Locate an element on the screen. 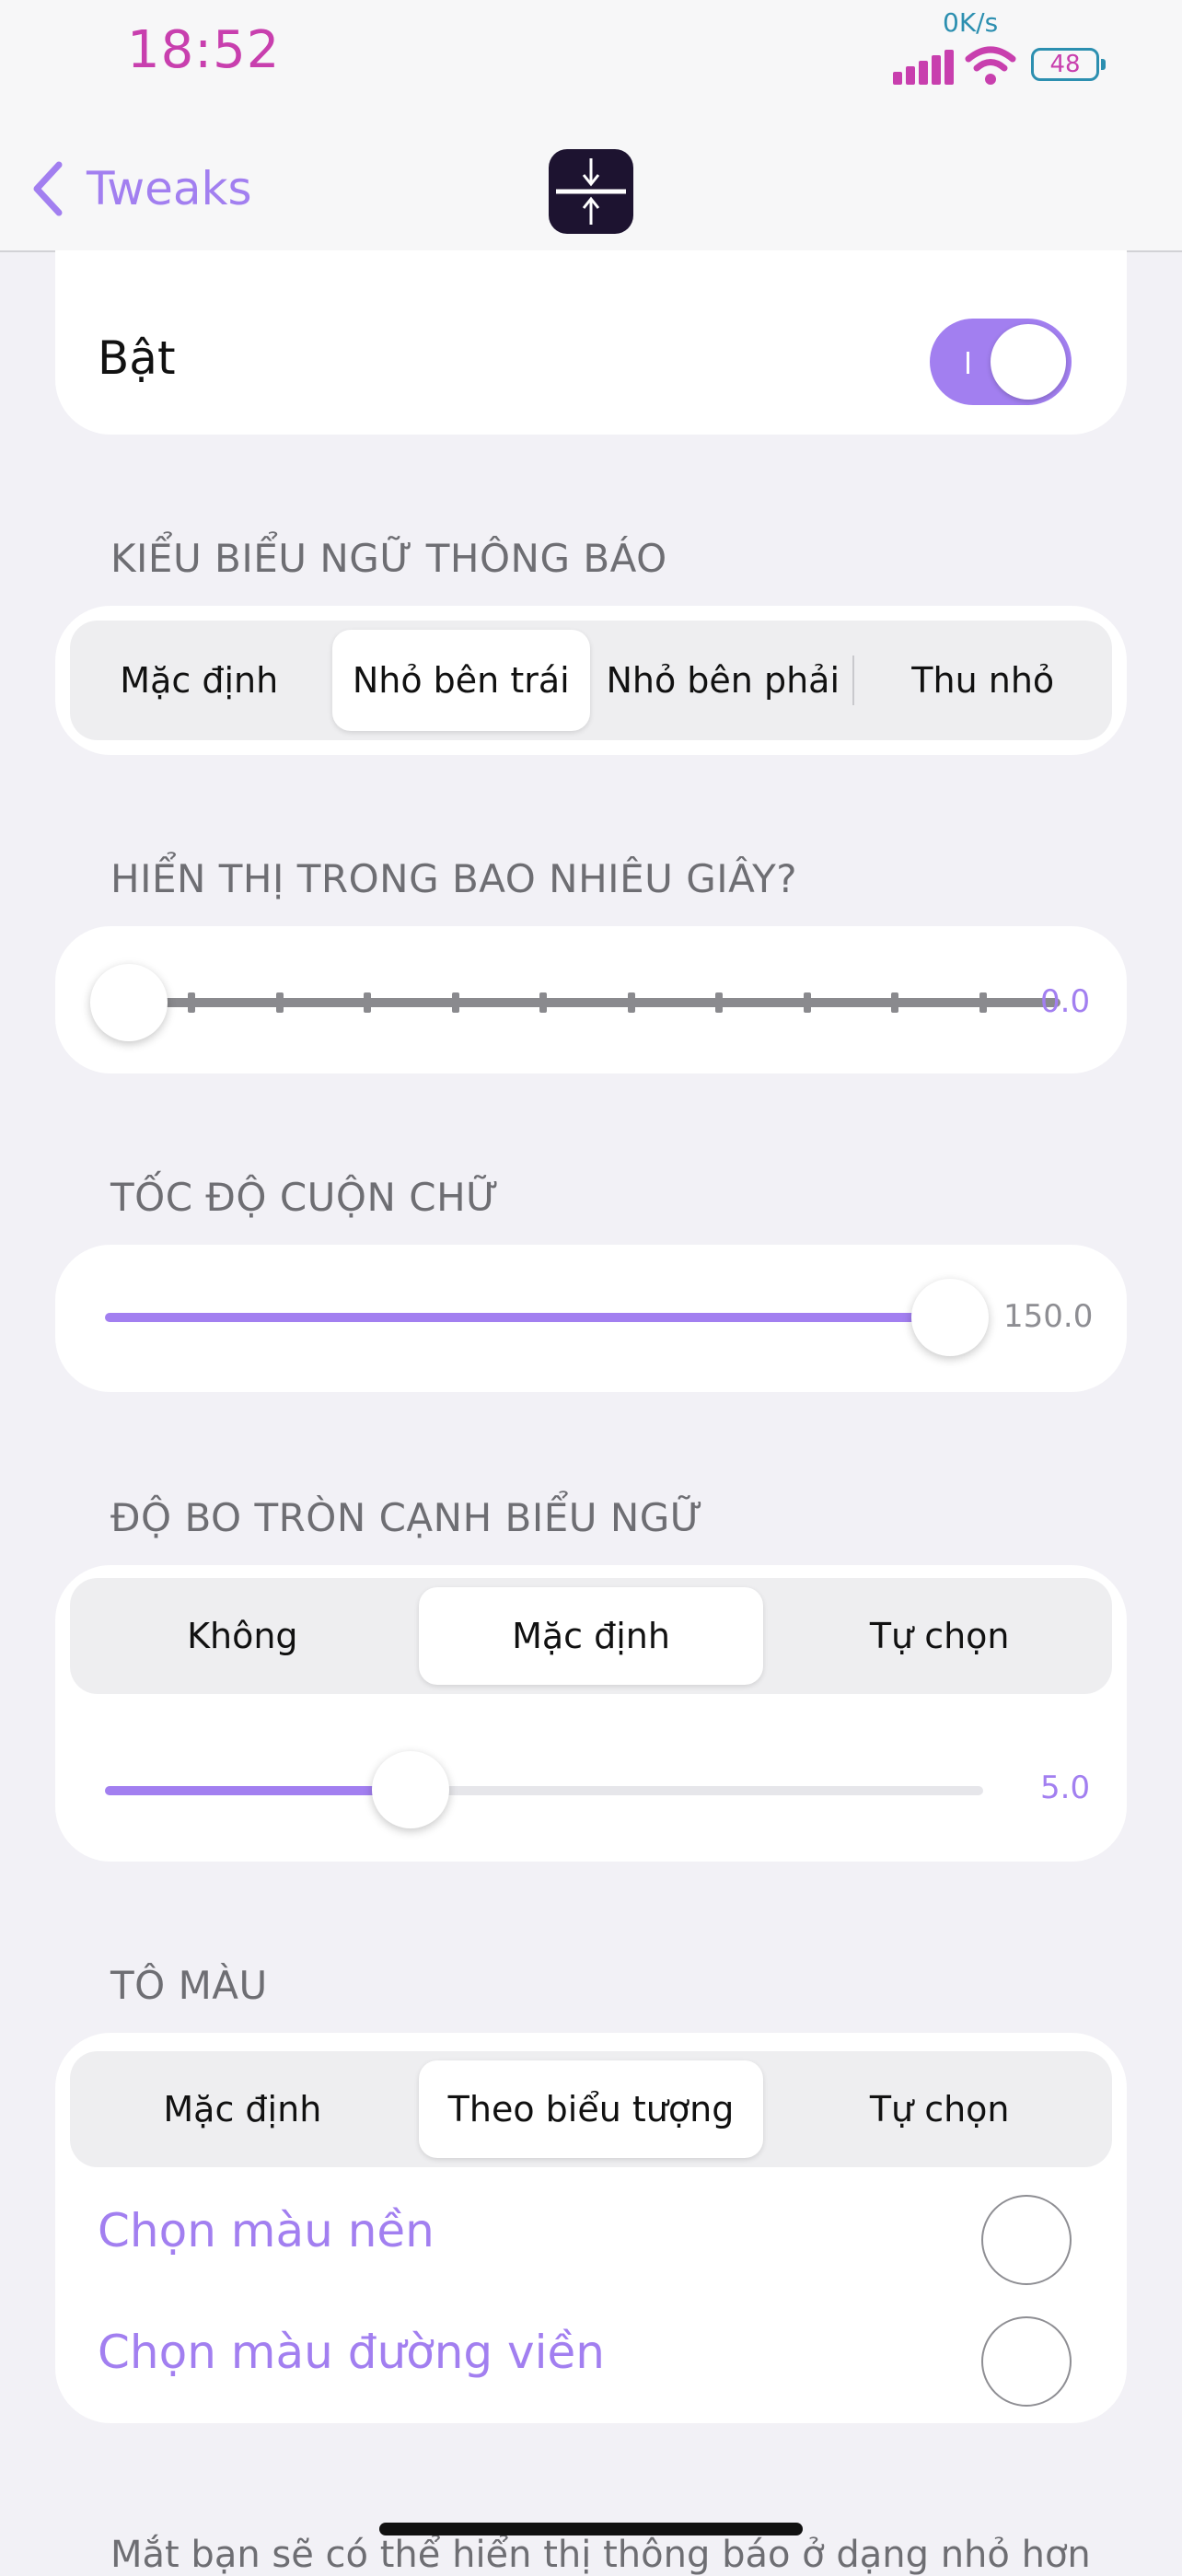 The height and width of the screenshot is (2576, 1182). navigation-bar: Tweaks is located at coordinates (591, 195).